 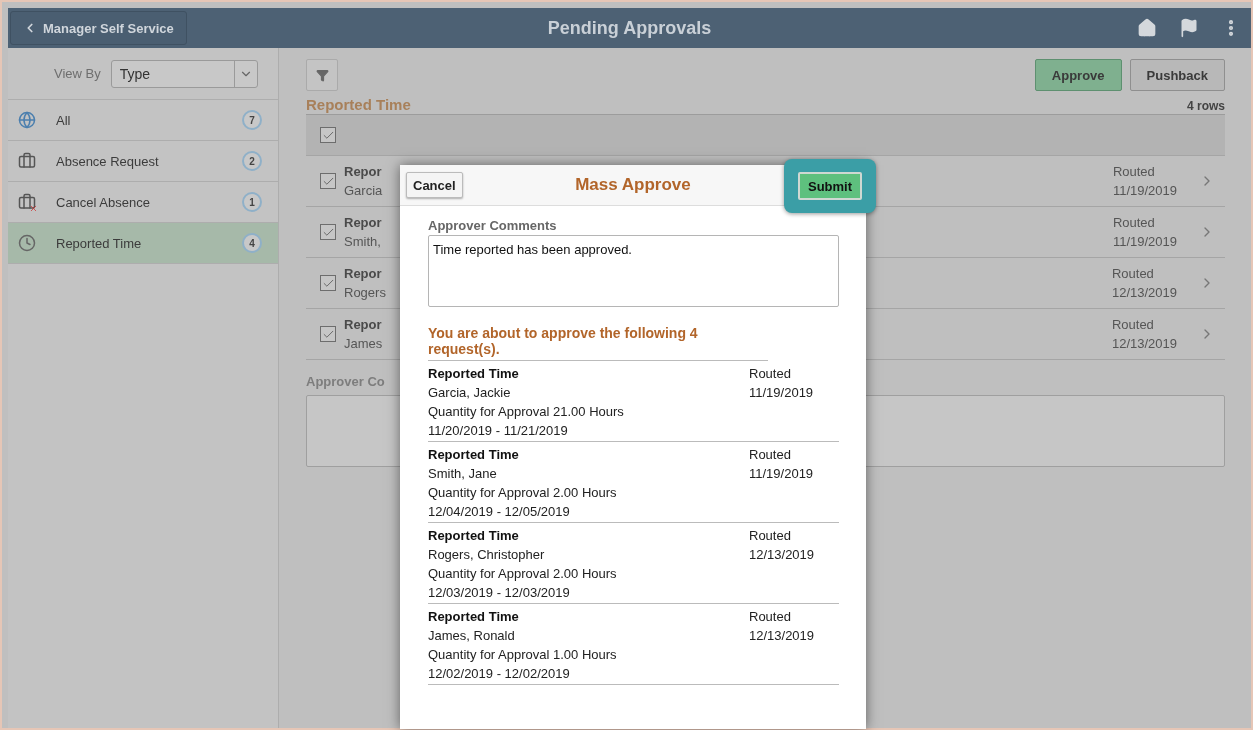 What do you see at coordinates (526, 411) in the screenshot?
I see `quantity-text: Quantity for Approval 21.00 Hours` at bounding box center [526, 411].